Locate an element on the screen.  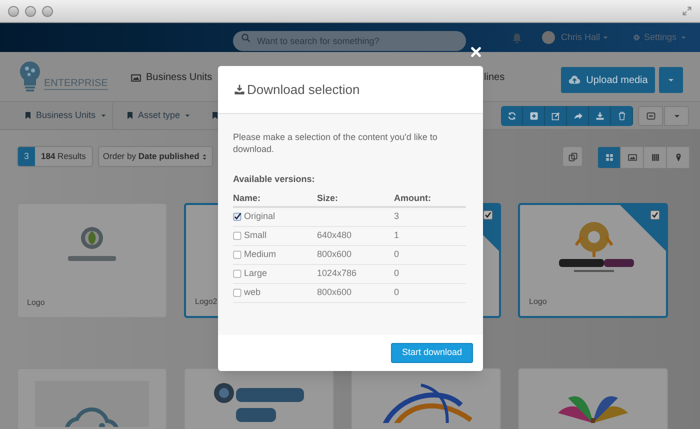
logo-text: ENTERPRISE is located at coordinates (76, 84).